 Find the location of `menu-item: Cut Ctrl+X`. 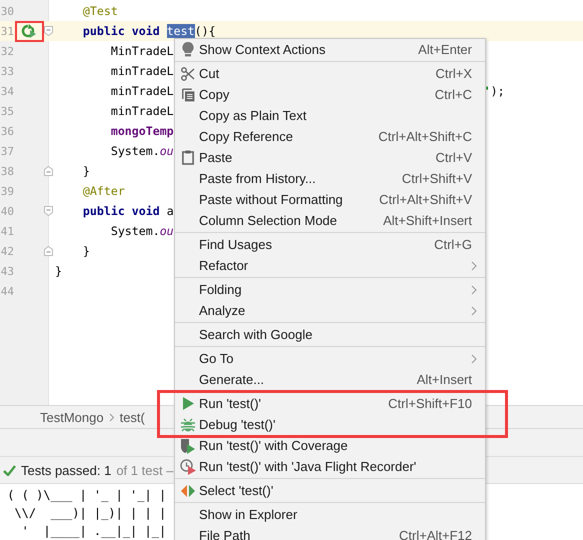

menu-item: Cut Ctrl+X is located at coordinates (330, 73).